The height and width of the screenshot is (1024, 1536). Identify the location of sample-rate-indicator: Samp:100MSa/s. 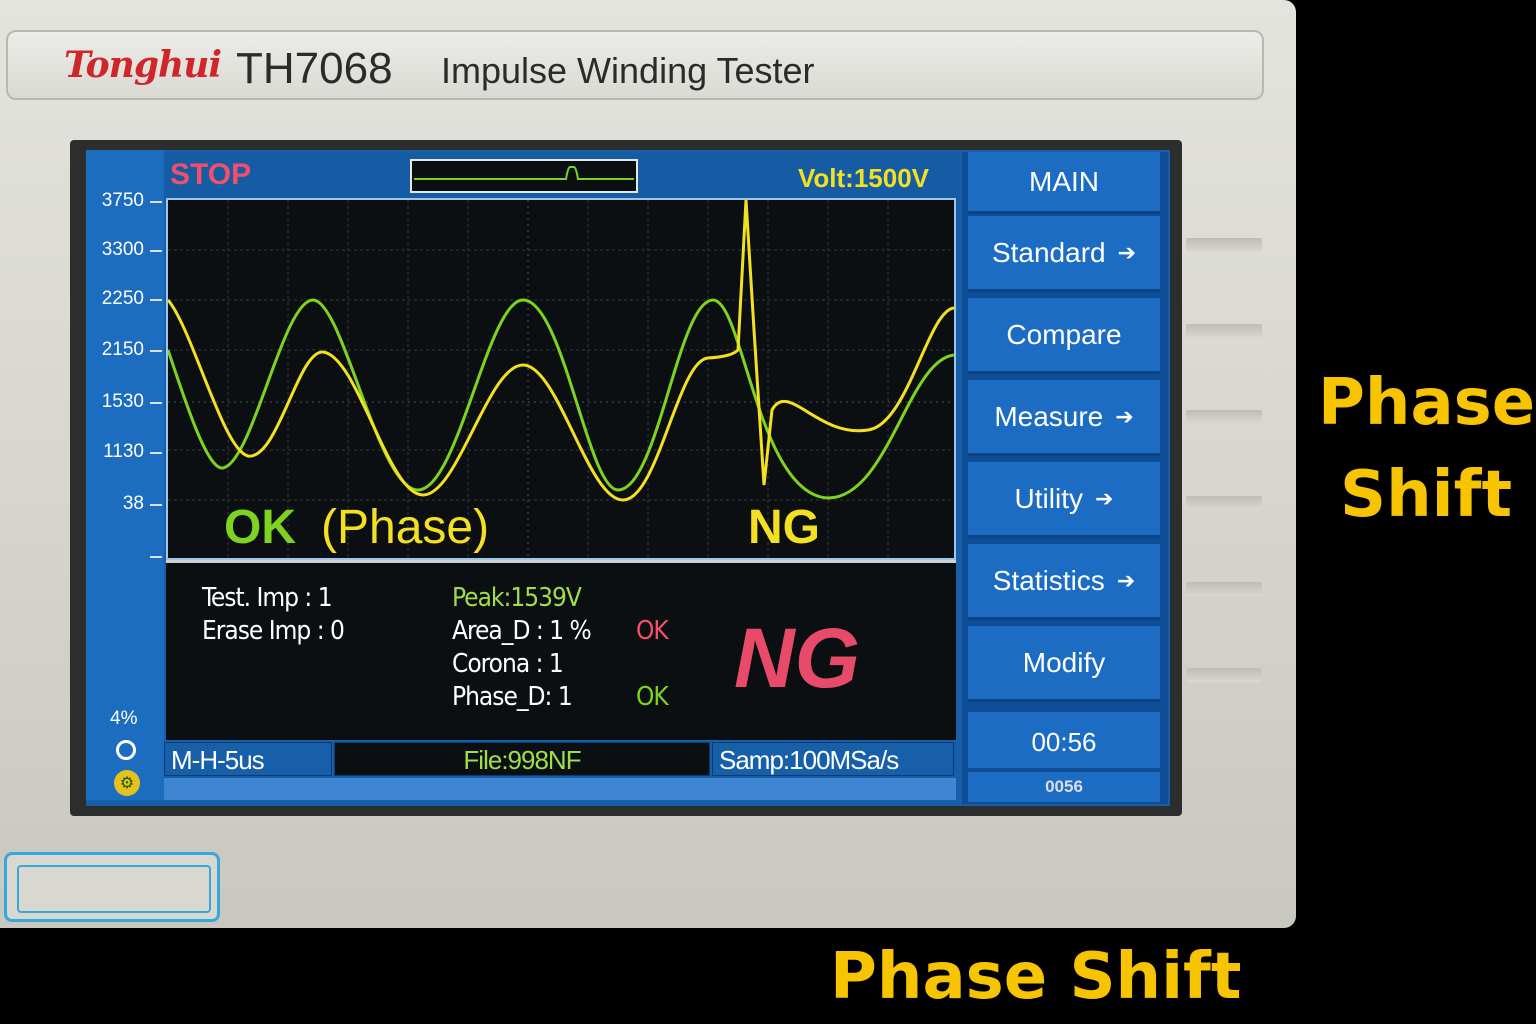
(833, 759).